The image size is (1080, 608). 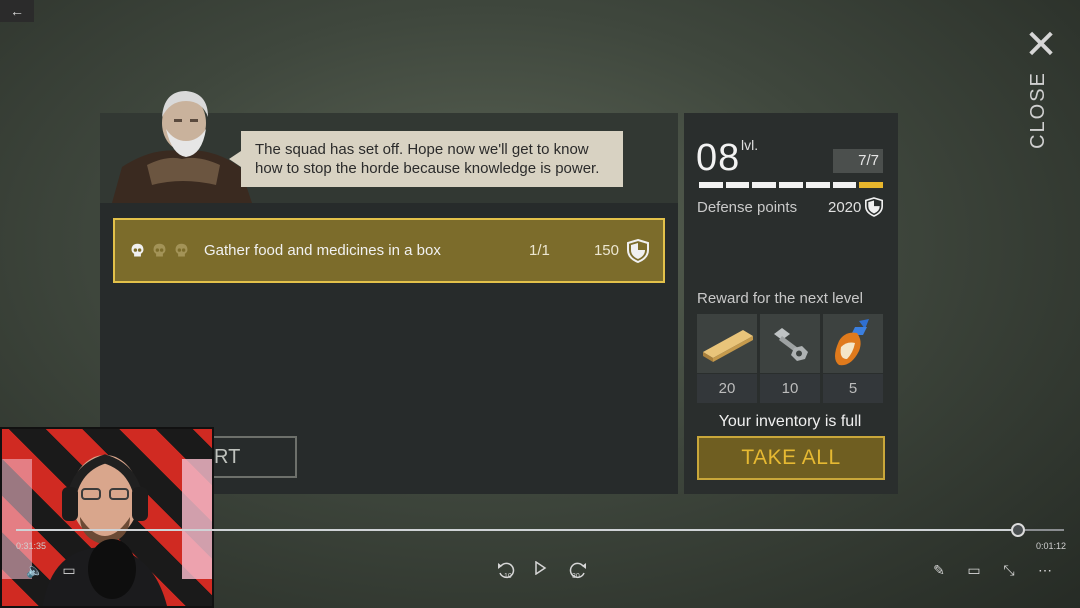 I want to click on collapse-icon: ⤡, so click(x=1009, y=570).